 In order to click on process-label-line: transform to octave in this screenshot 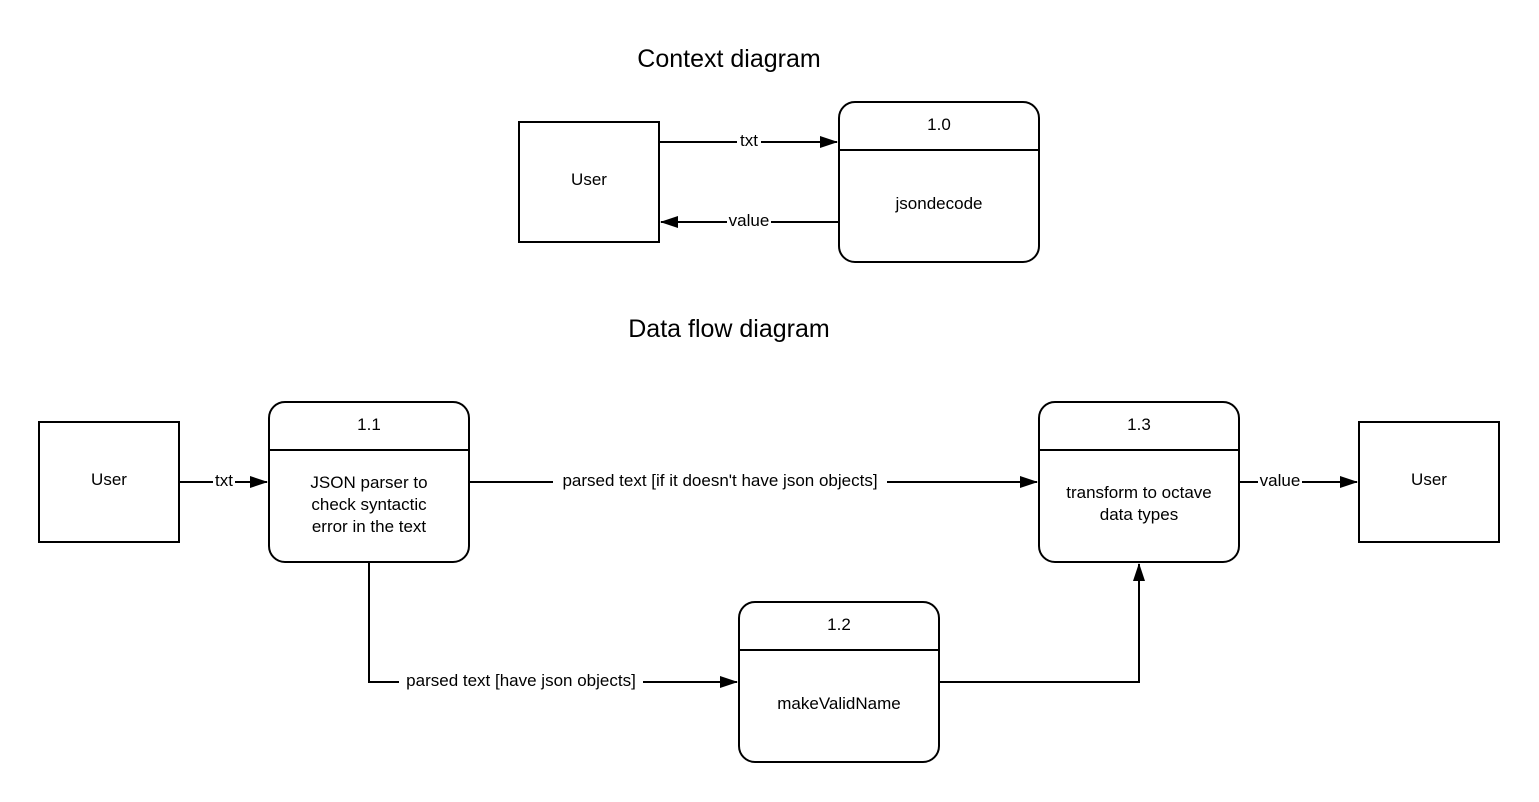, I will do `click(1139, 492)`.